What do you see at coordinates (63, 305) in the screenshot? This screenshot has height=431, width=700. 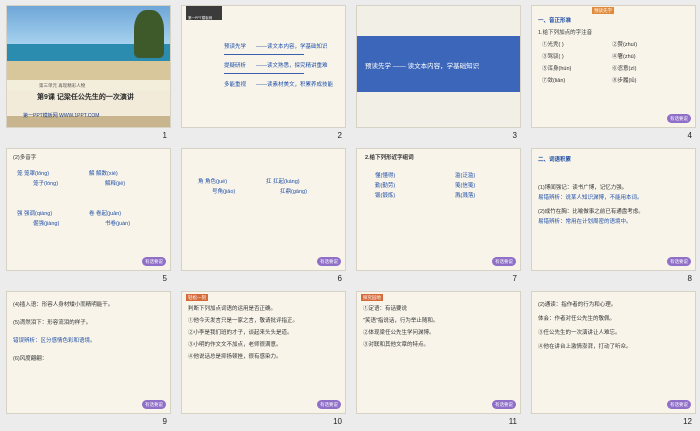 I see `item: (4)插入语：形容人身材矮小而精明能干。` at bounding box center [63, 305].